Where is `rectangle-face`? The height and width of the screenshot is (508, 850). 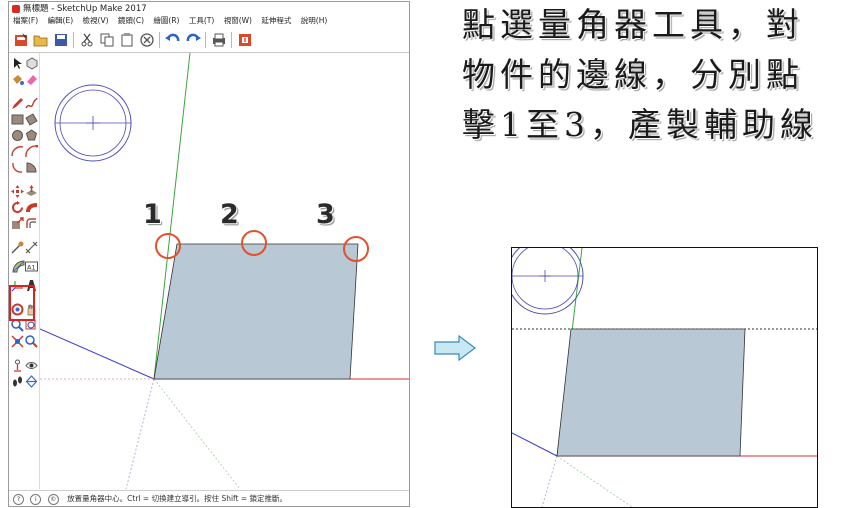
rectangle-face is located at coordinates (256, 311).